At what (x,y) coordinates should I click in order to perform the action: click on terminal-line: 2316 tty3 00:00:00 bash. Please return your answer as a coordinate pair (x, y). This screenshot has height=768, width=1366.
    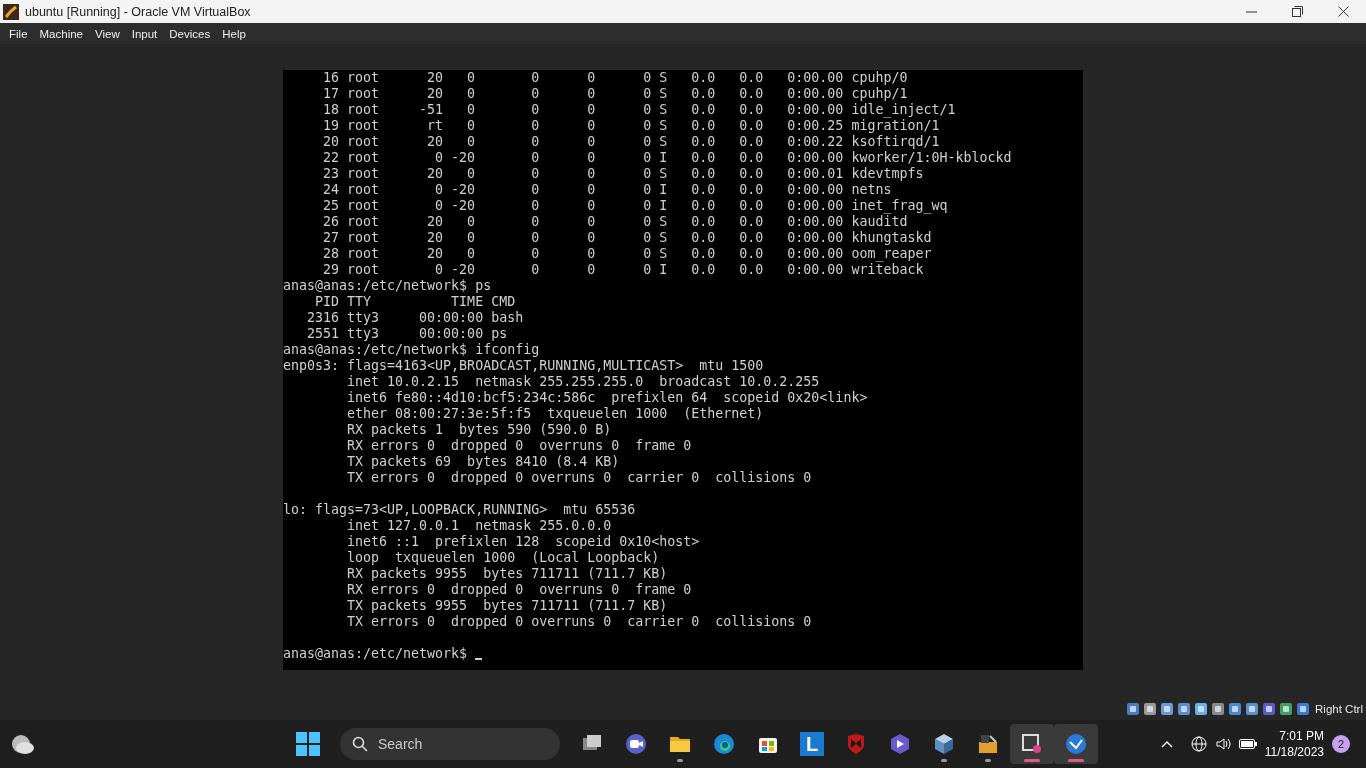
    Looking at the image, I should click on (415, 318).